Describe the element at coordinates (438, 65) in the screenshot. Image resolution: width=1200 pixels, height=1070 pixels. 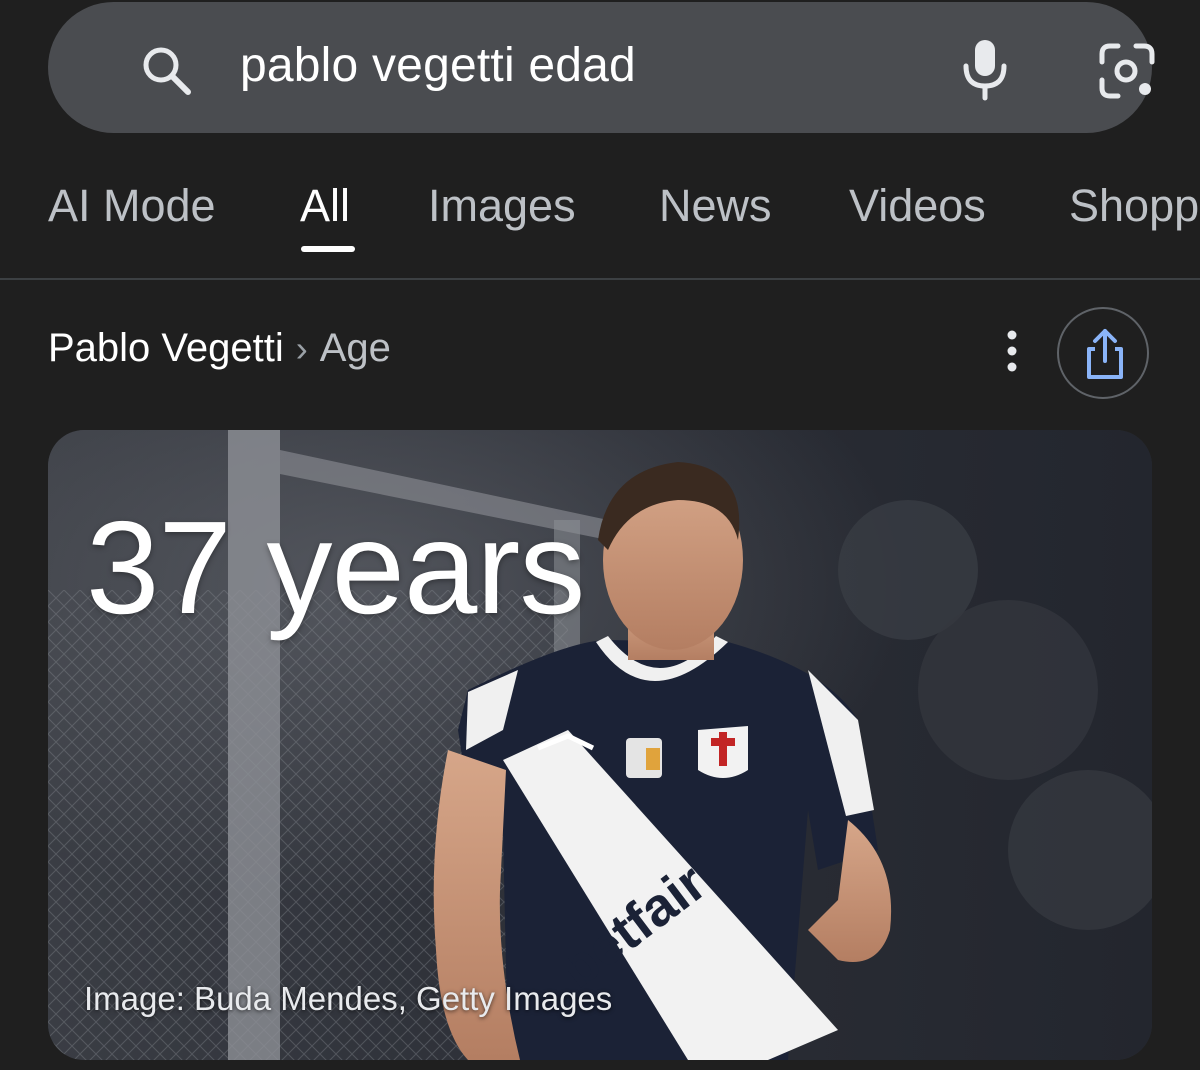
I see `search-input: pablo vegetti edad` at that location.